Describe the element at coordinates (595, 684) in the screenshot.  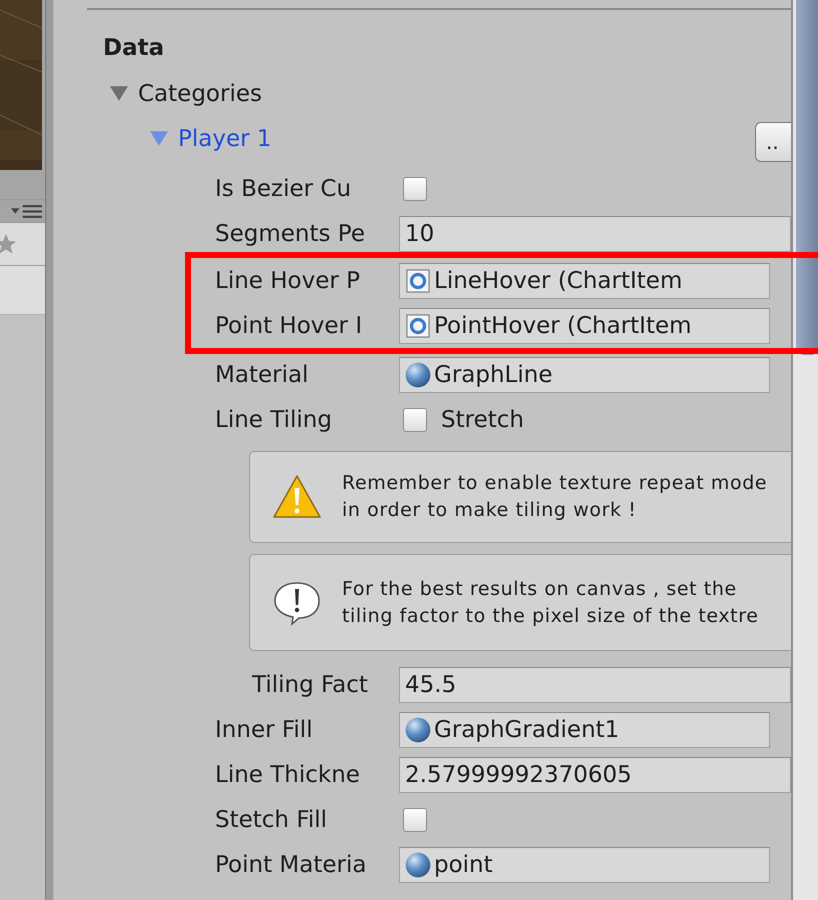
I see `number-field: 45.5` at that location.